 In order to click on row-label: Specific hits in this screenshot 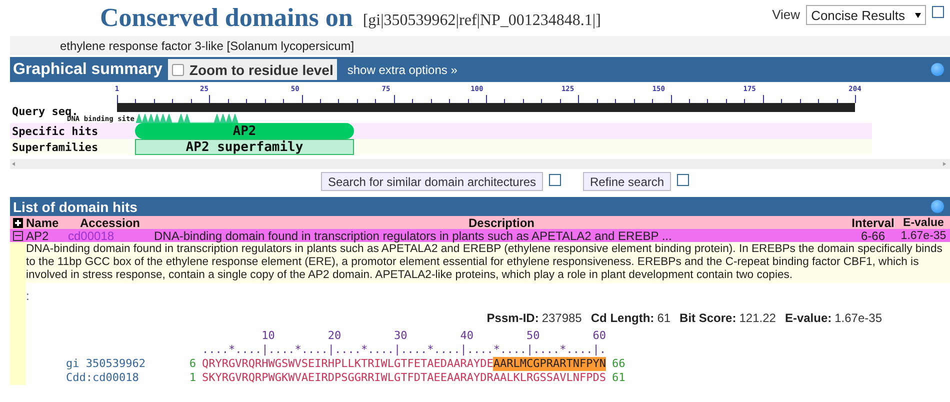, I will do `click(55, 131)`.